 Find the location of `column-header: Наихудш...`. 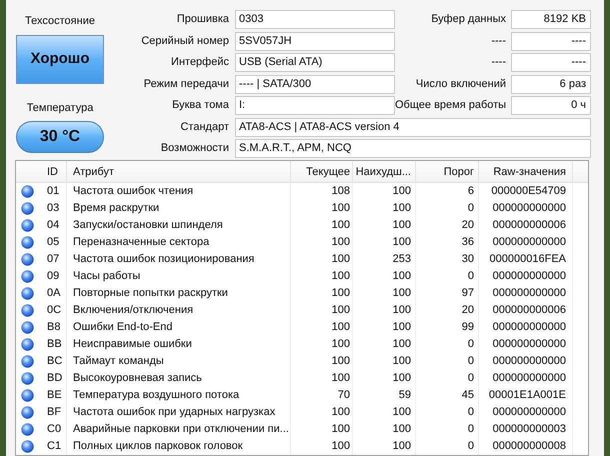

column-header: Наихудш... is located at coordinates (384, 171).